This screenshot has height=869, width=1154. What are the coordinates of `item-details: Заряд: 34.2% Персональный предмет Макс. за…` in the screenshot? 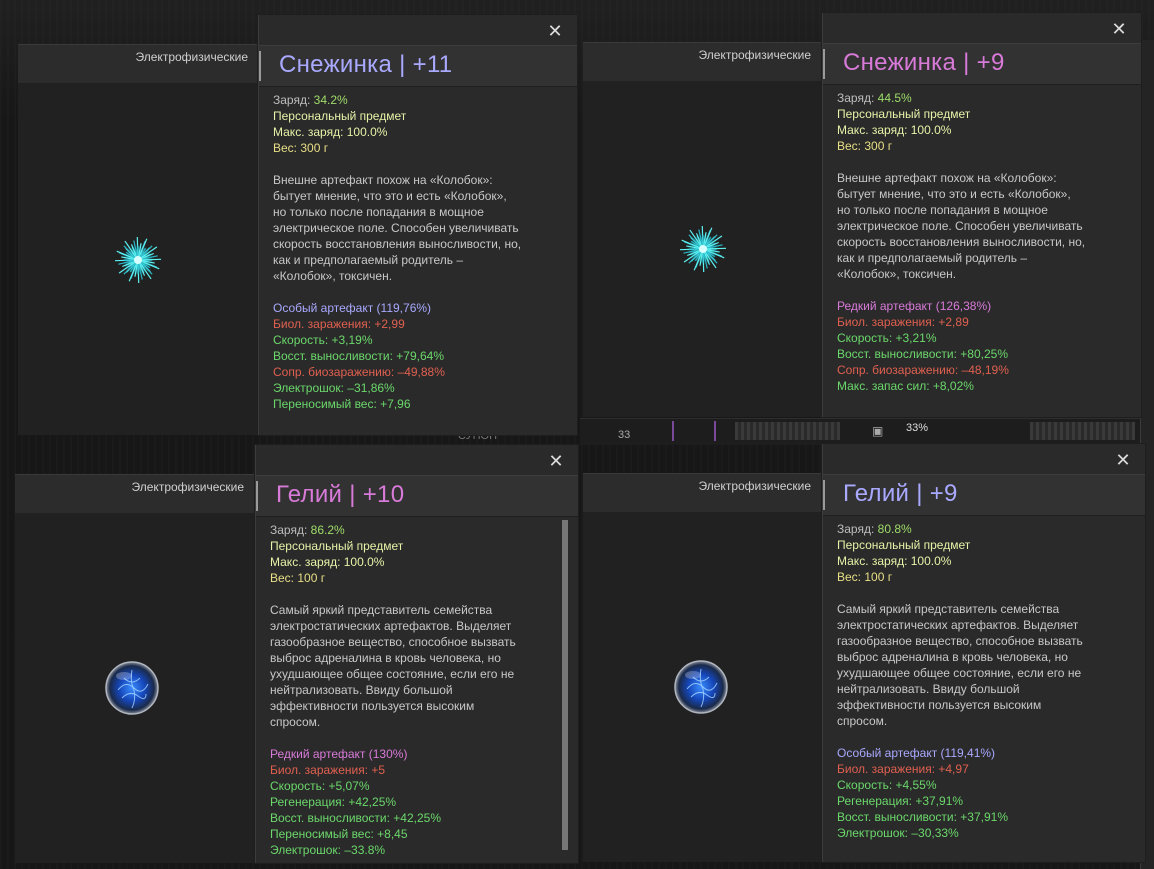 It's located at (418, 252).